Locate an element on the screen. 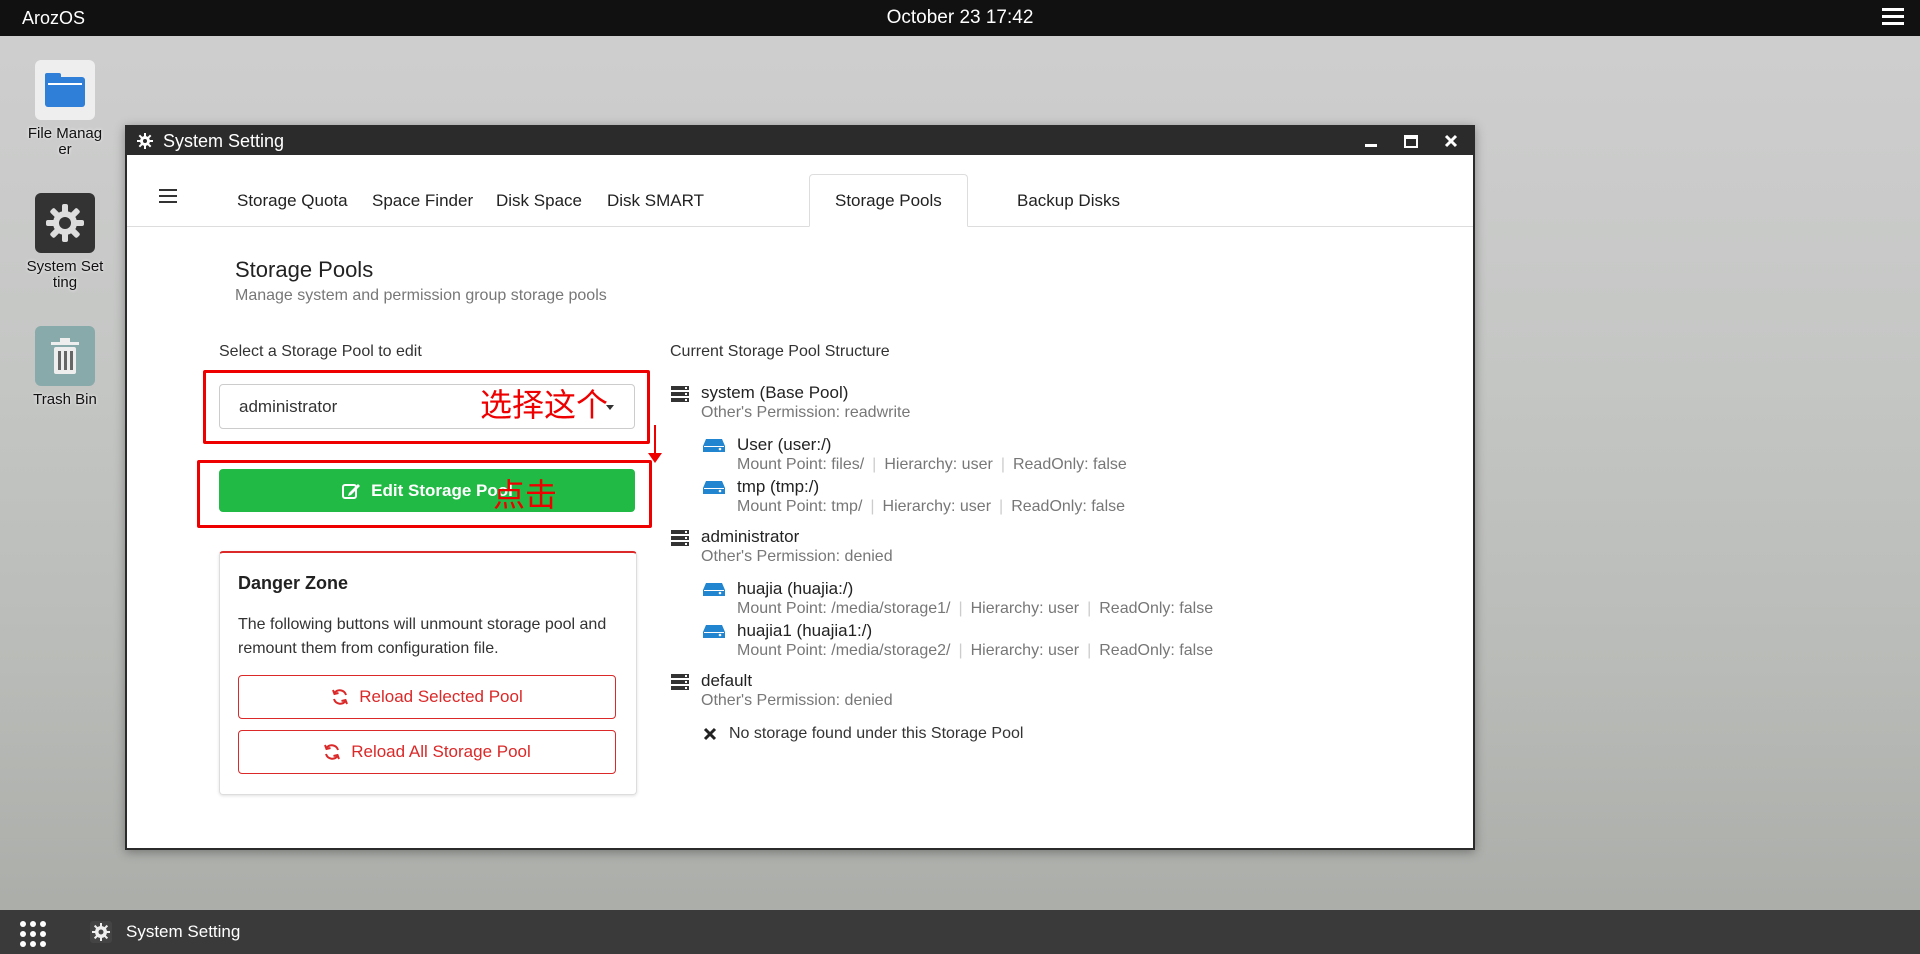 This screenshot has width=1920, height=954. sidebar-toggle-icon is located at coordinates (168, 198).